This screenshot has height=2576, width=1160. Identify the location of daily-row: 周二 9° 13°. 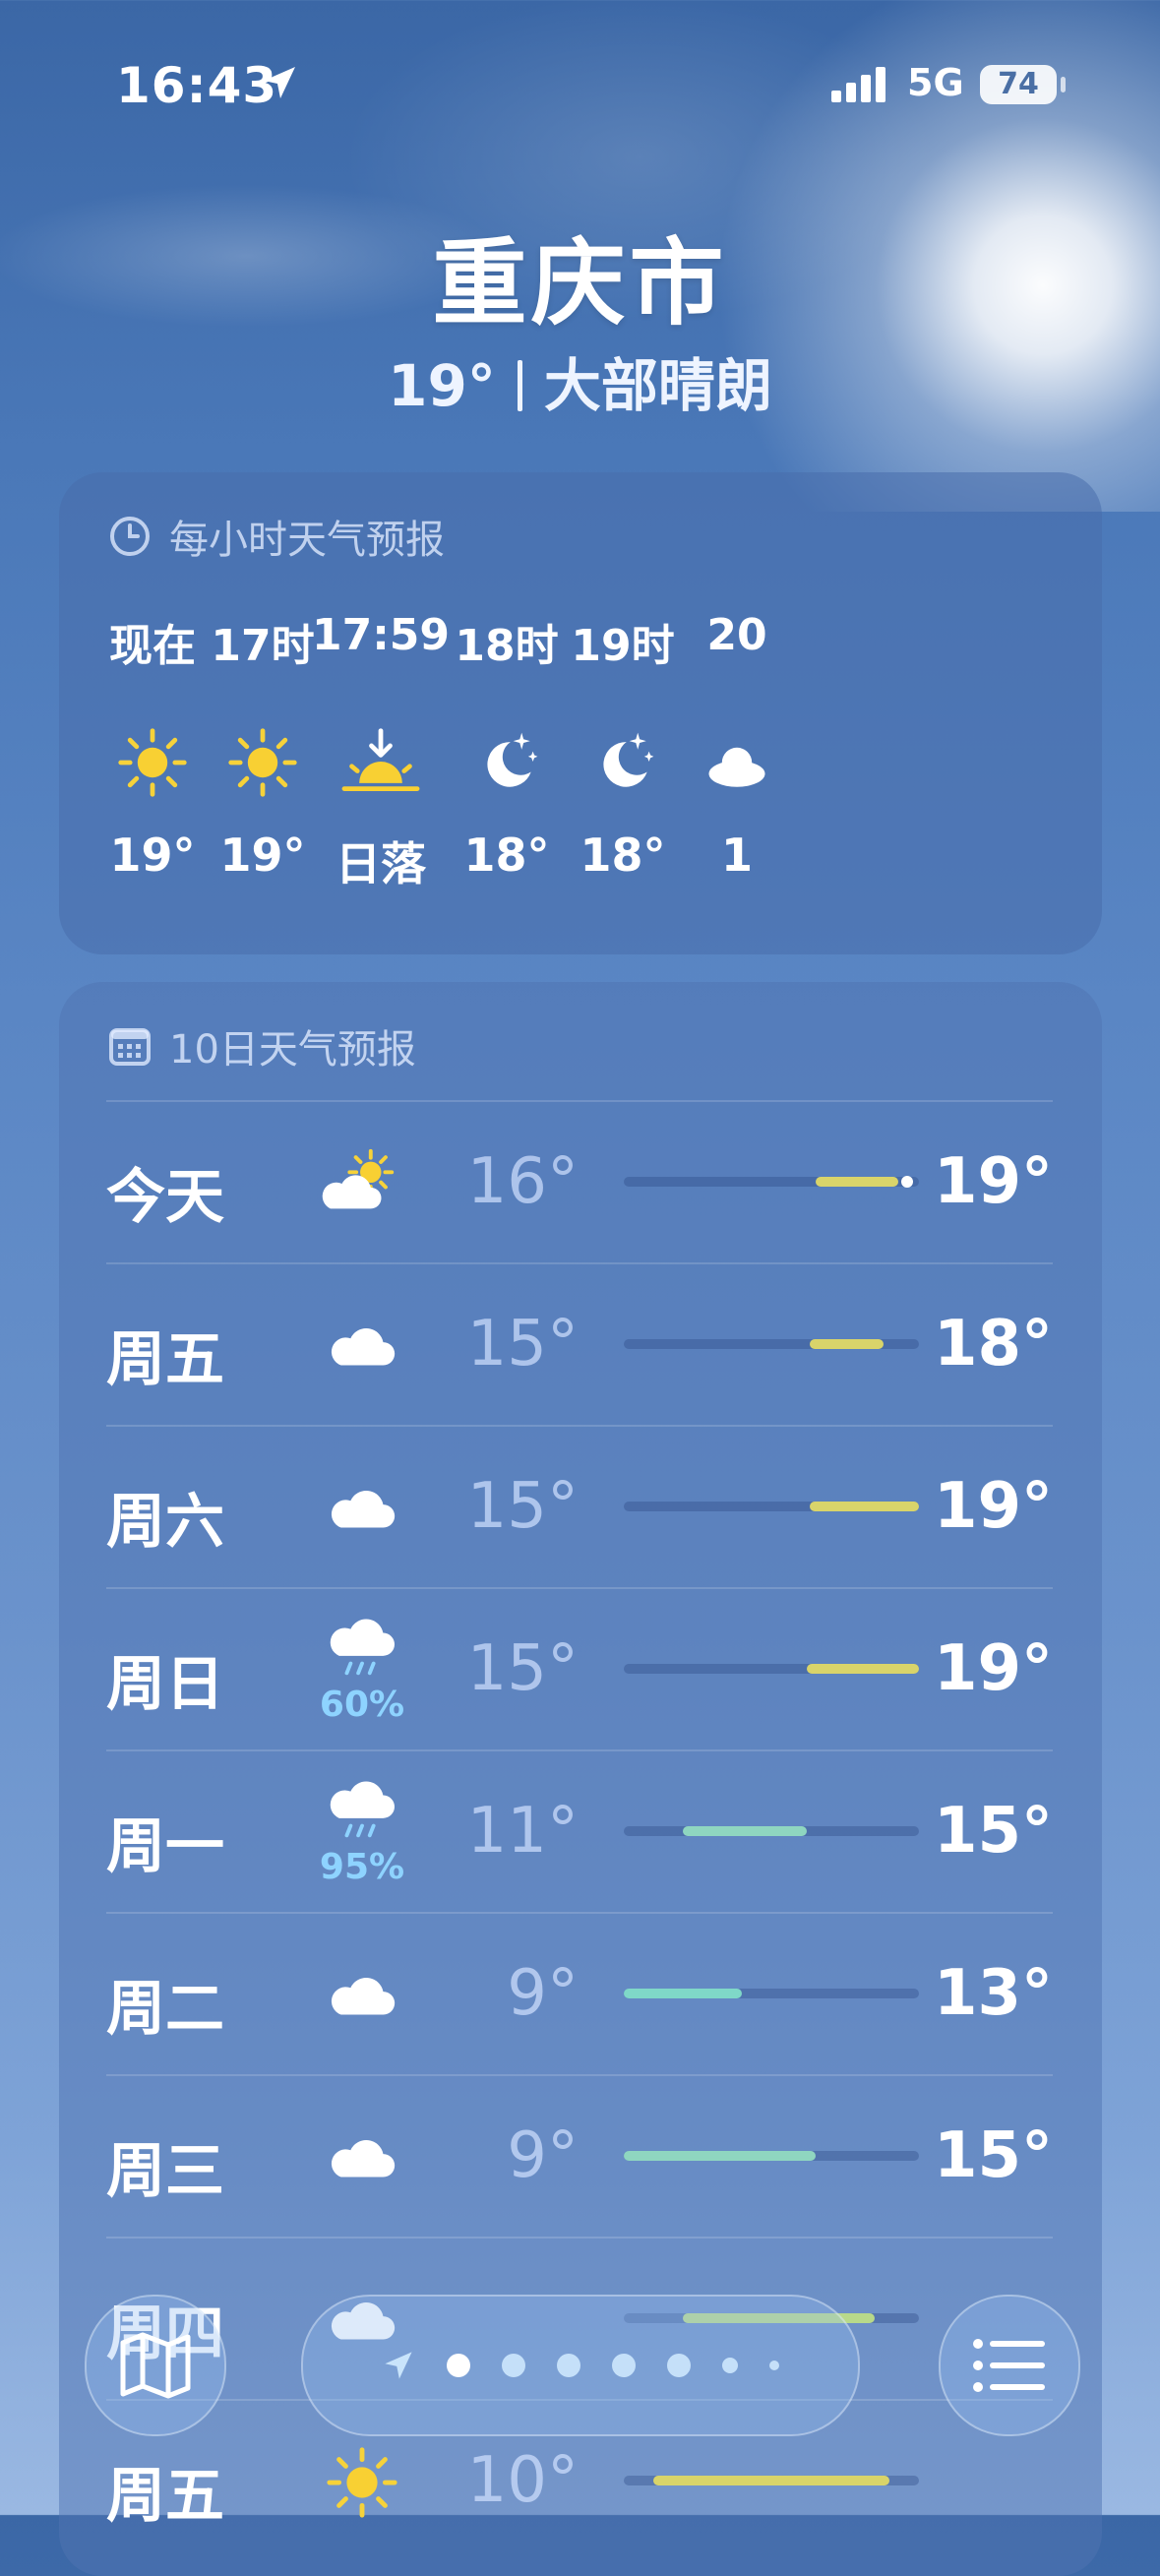
(579, 1993).